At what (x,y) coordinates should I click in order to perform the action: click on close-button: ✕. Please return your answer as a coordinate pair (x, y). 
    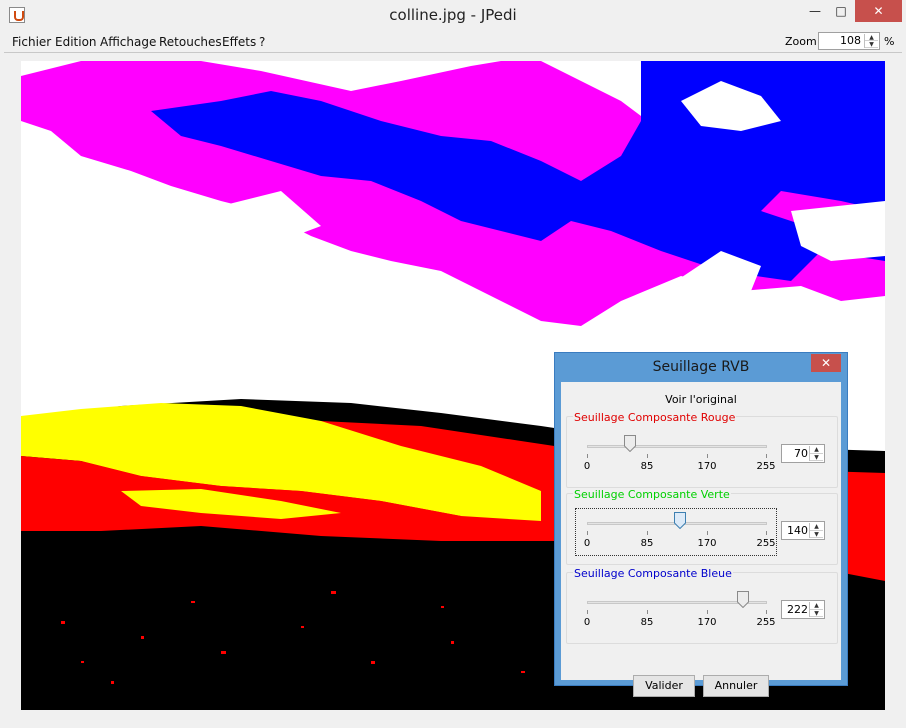
    Looking at the image, I should click on (878, 11).